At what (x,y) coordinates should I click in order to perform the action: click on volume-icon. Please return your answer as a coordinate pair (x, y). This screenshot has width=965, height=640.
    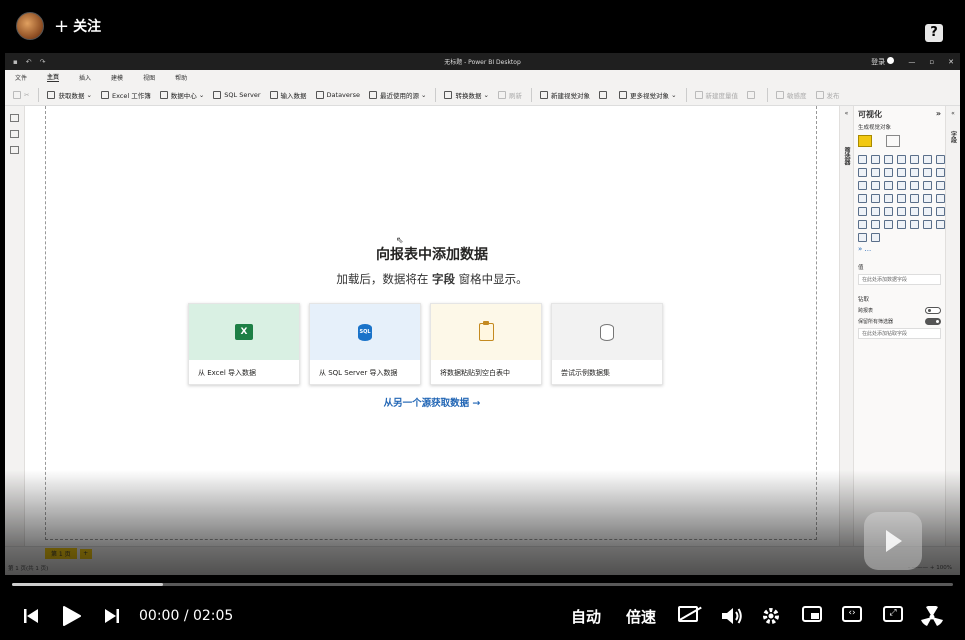
    Looking at the image, I should click on (732, 616).